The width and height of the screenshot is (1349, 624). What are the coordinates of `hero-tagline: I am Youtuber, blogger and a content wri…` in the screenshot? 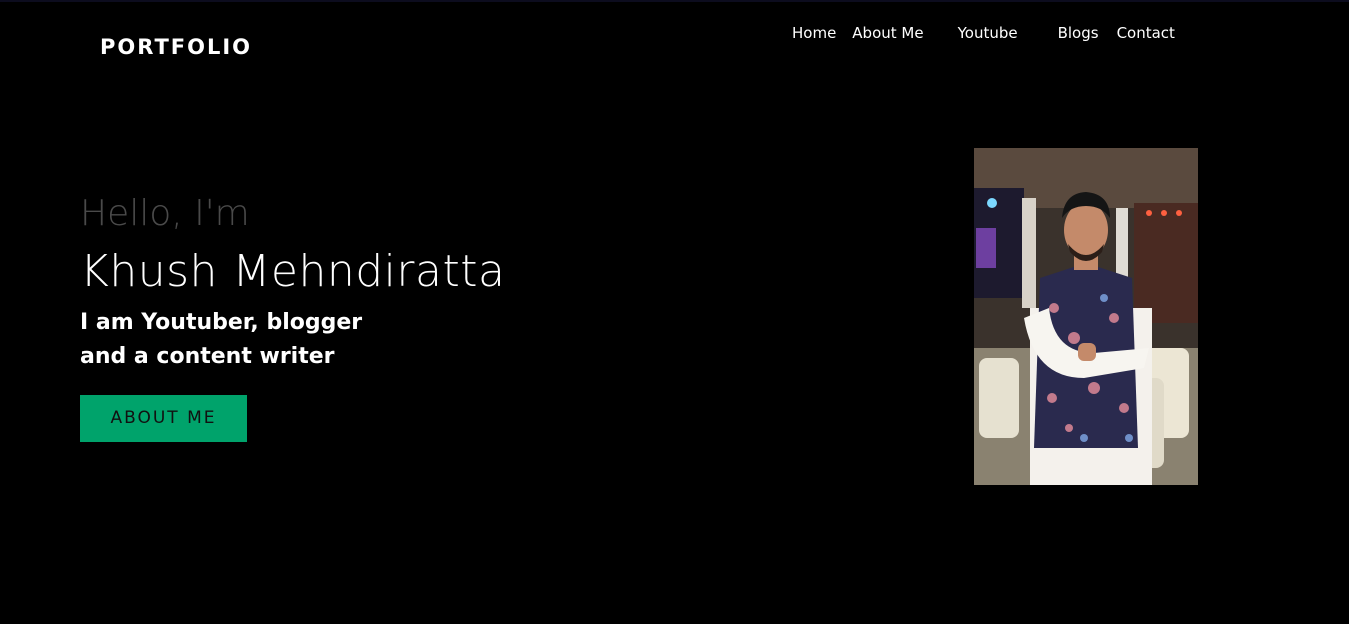 It's located at (292, 340).